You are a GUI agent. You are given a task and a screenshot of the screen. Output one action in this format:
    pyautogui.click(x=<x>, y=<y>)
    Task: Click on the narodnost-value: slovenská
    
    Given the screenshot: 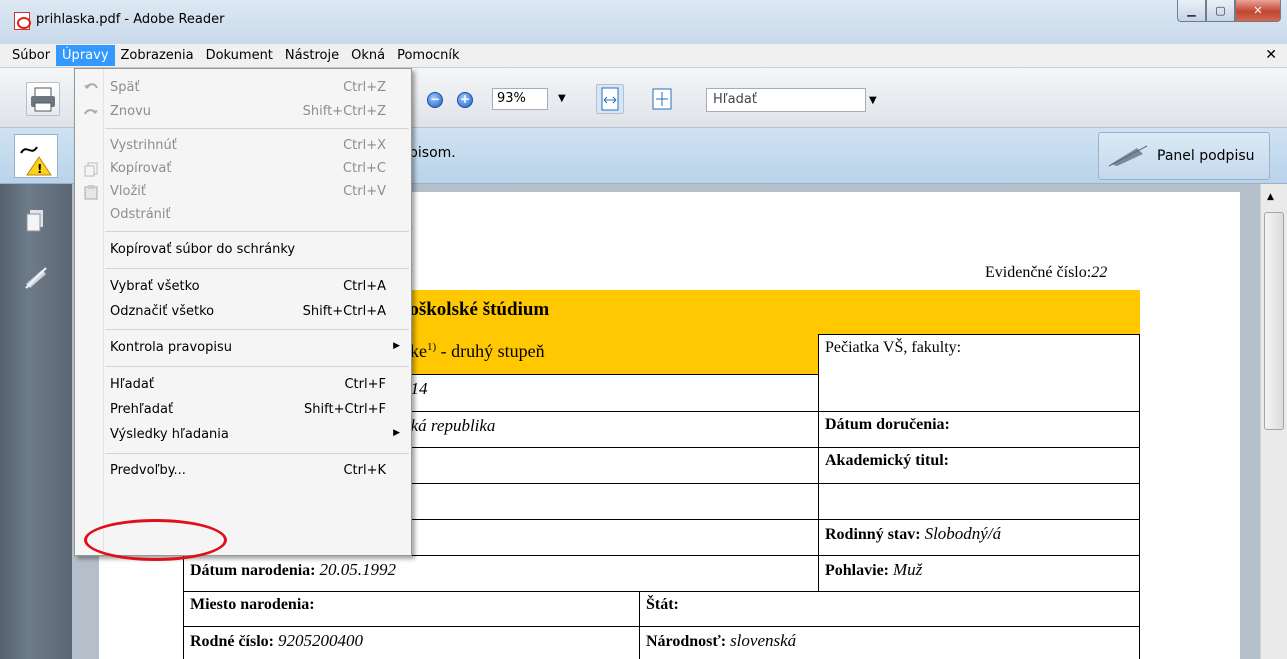 What is the action you would take?
    pyautogui.click(x=763, y=640)
    